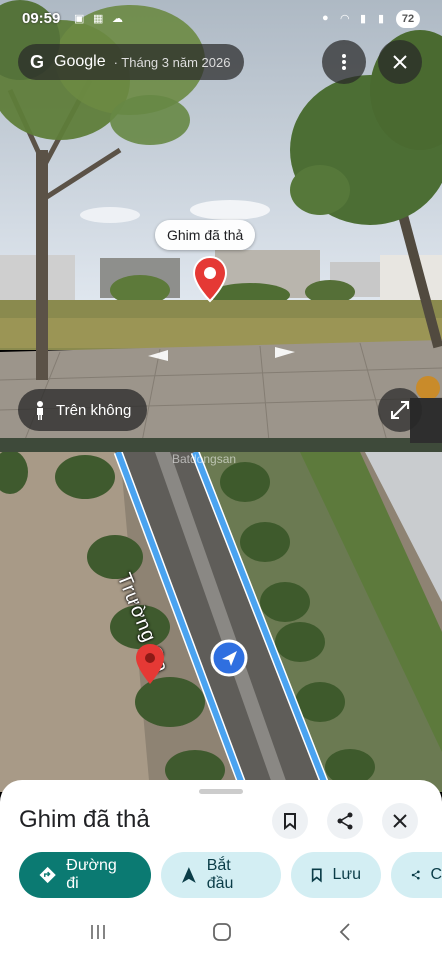 The width and height of the screenshot is (442, 960). What do you see at coordinates (47, 875) in the screenshot?
I see `directions-icon` at bounding box center [47, 875].